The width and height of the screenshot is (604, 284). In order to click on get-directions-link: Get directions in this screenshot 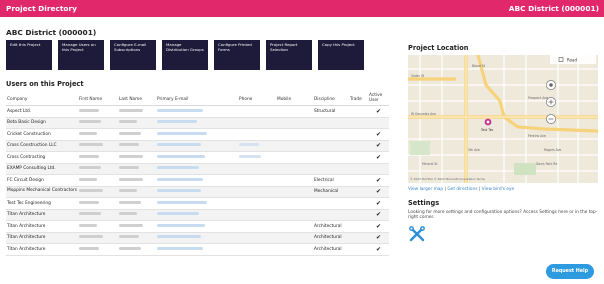, I will do `click(462, 189)`.